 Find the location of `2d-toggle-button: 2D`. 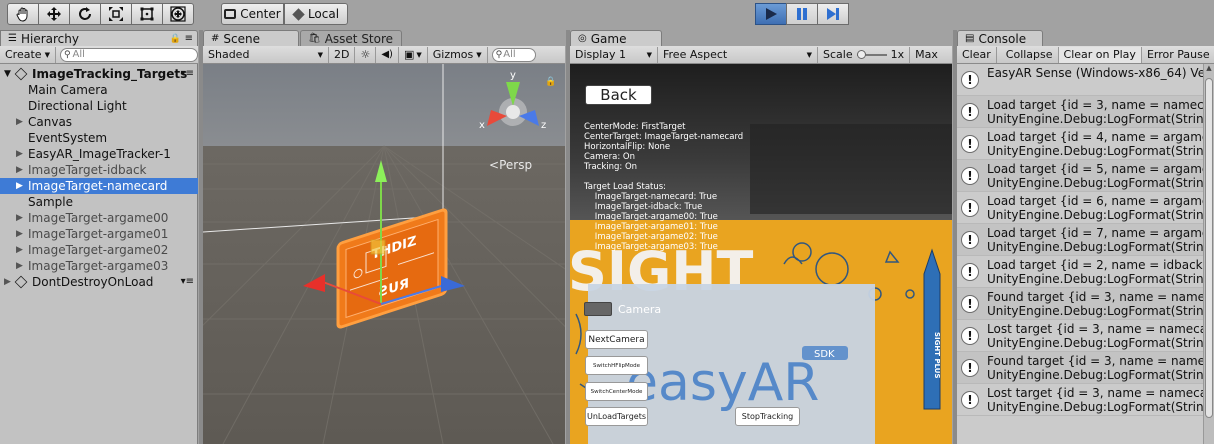

2d-toggle-button: 2D is located at coordinates (342, 54).